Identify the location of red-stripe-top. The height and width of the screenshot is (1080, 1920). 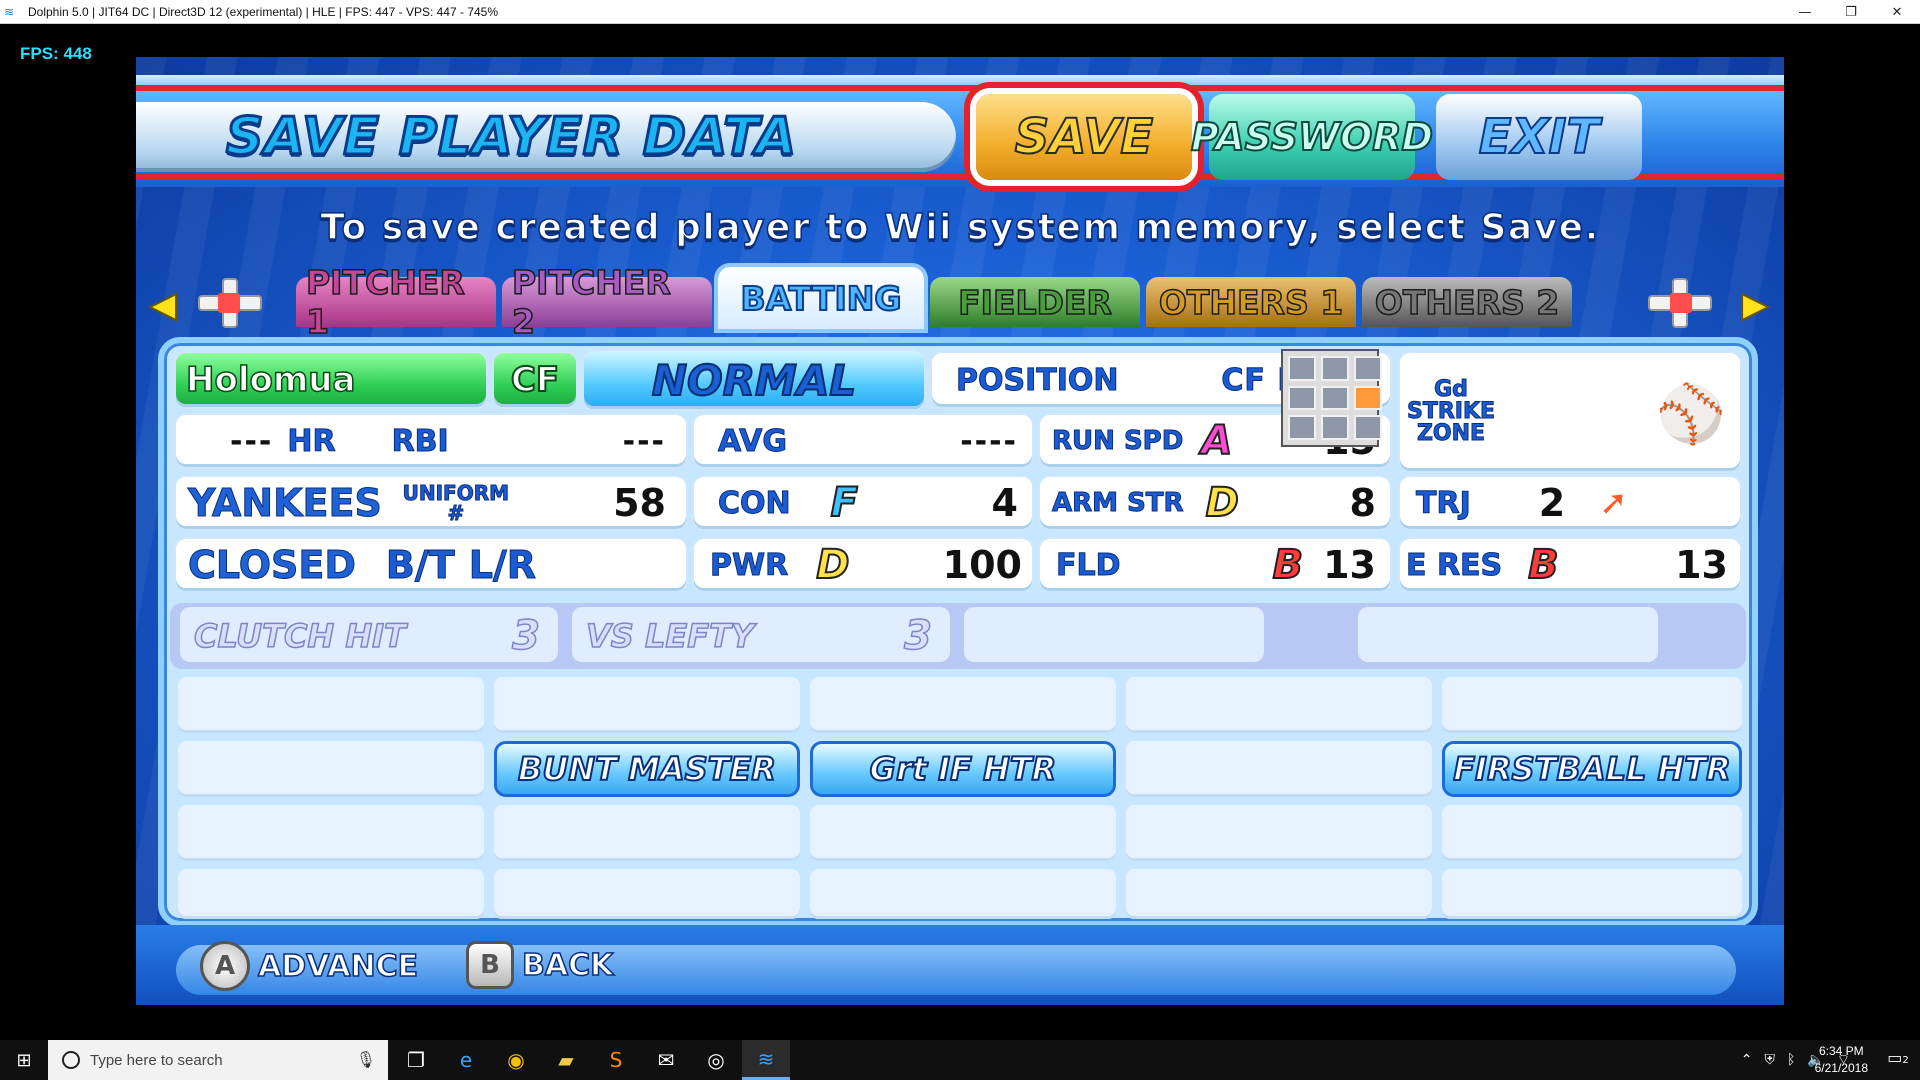
(960, 88).